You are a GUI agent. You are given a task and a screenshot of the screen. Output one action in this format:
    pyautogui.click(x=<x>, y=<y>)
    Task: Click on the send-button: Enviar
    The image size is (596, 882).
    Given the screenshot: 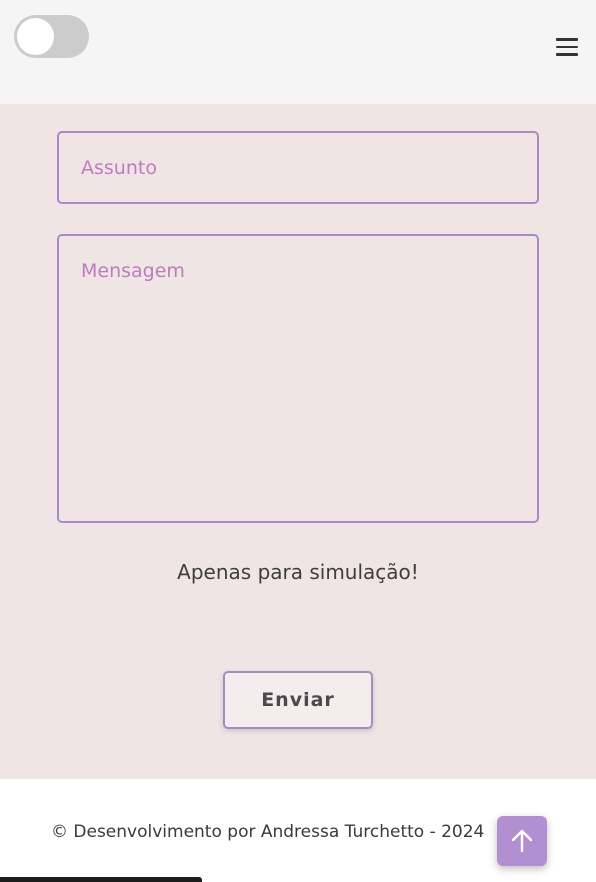 What is the action you would take?
    pyautogui.click(x=298, y=700)
    